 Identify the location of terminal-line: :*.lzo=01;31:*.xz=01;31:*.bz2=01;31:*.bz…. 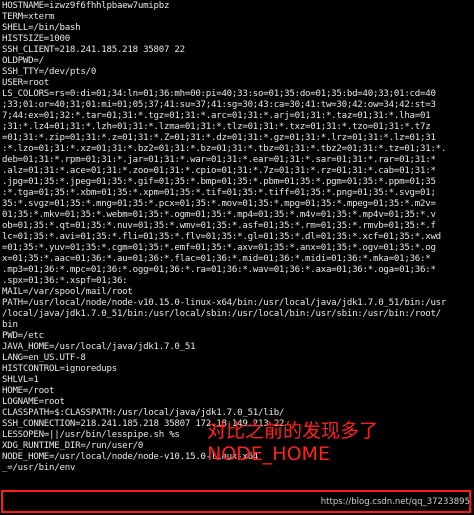
(224, 149).